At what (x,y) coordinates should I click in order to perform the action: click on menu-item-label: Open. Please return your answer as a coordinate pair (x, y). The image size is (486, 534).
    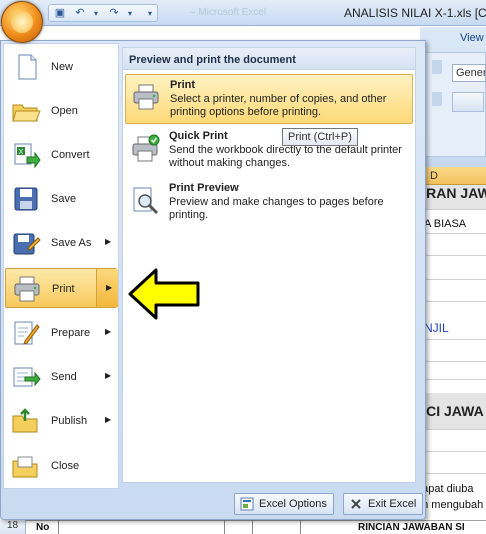
    Looking at the image, I should click on (64, 111).